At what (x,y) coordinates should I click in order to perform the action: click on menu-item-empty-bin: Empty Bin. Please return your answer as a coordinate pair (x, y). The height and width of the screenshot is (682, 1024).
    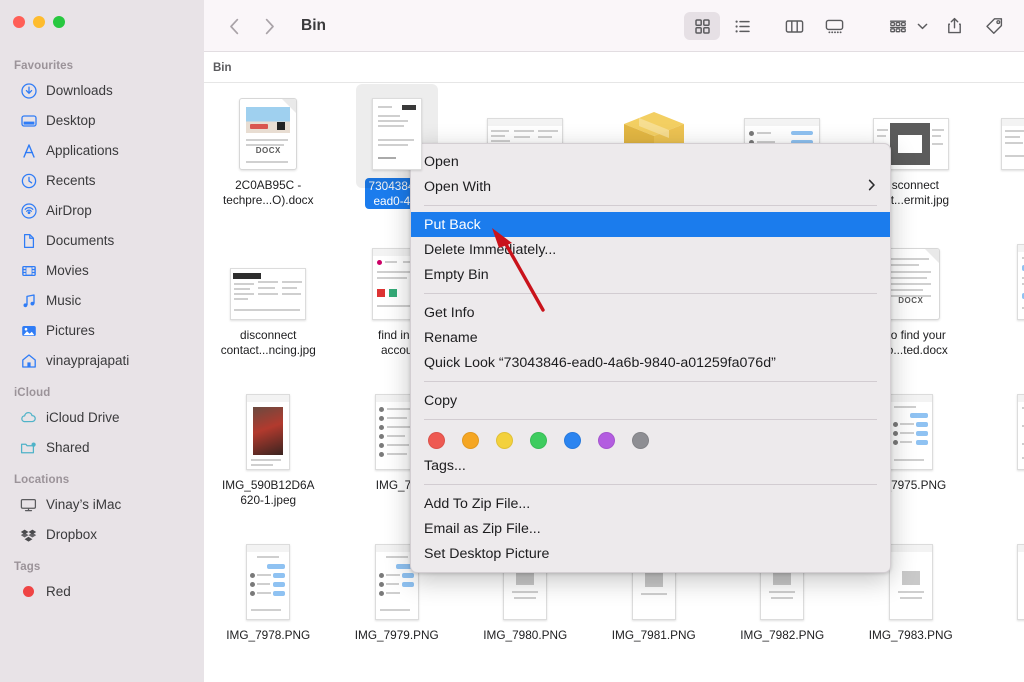
    Looking at the image, I should click on (650, 274).